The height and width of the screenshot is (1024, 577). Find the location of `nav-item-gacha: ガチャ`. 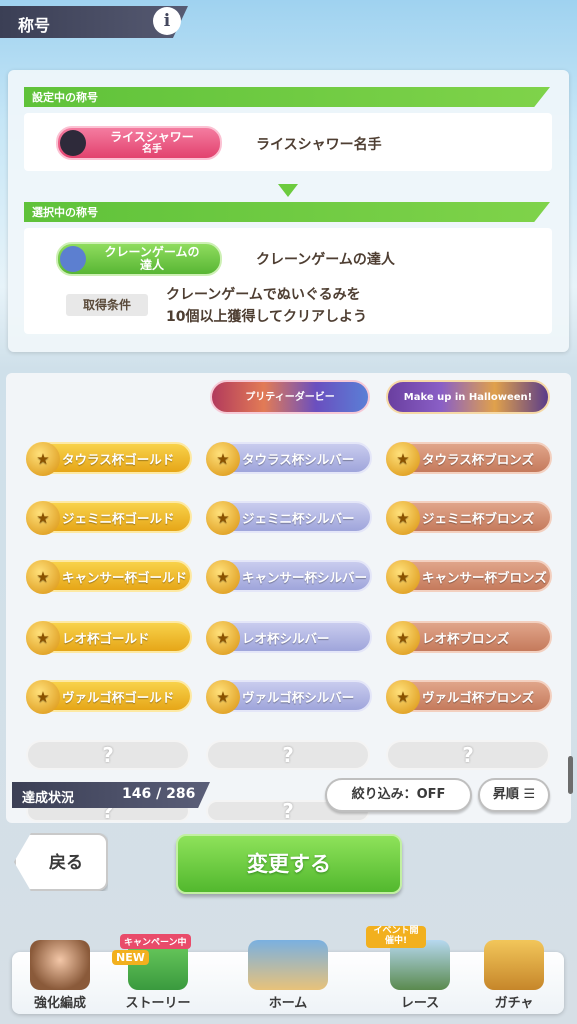

nav-item-gacha: ガチャ is located at coordinates (514, 975).